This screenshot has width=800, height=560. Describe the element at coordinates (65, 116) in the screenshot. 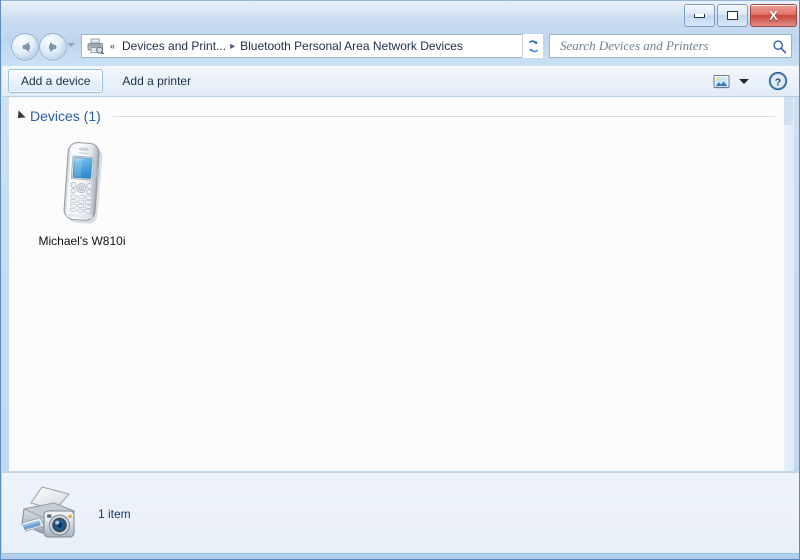

I see `group-label: Devices (1)` at that location.